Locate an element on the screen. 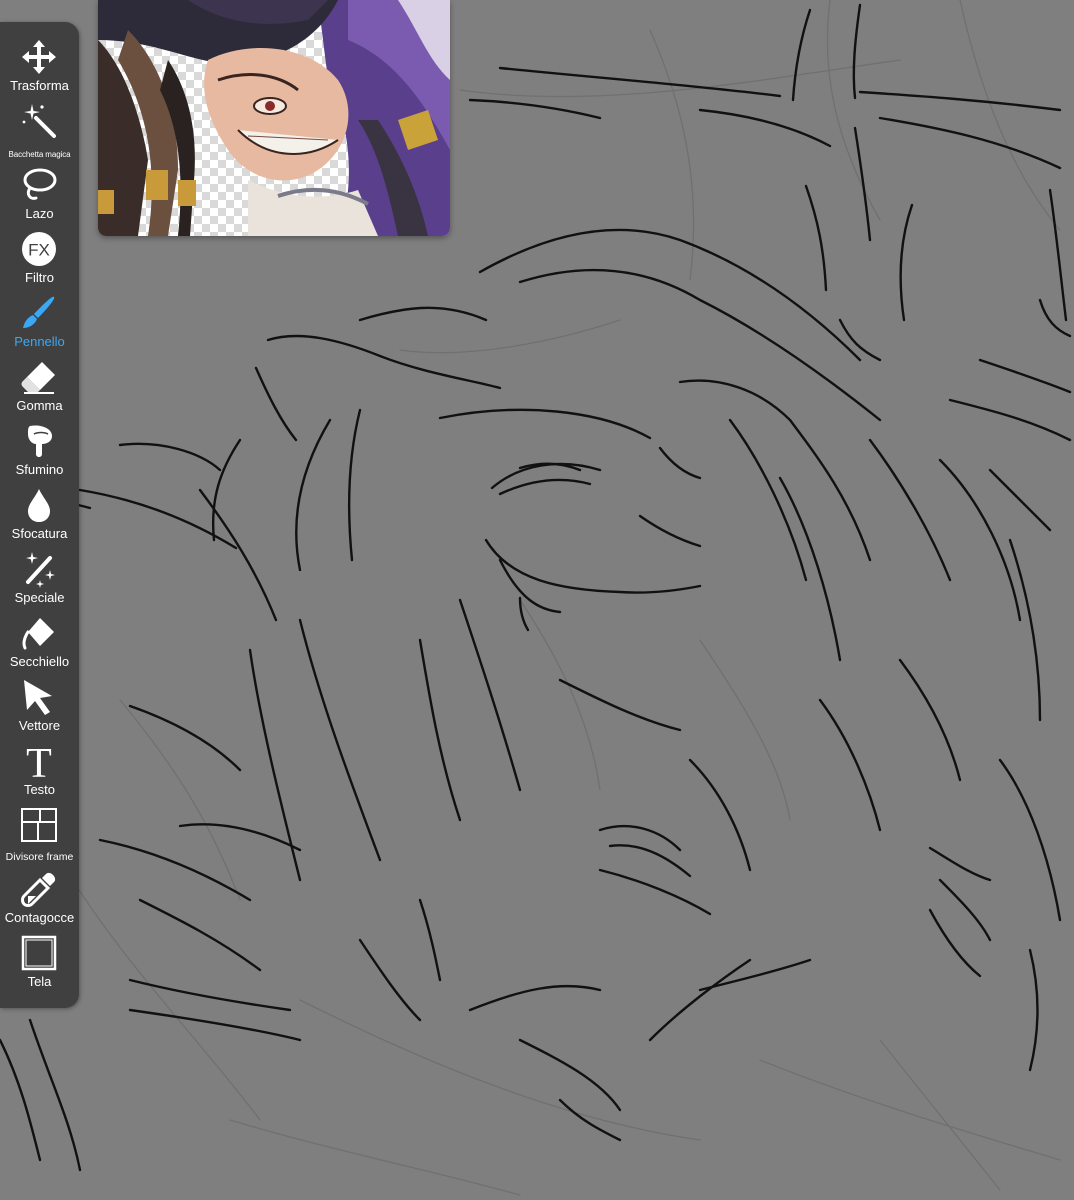 The width and height of the screenshot is (1074, 1200). tool-bacchetta-magica: Bacchetta magica is located at coordinates (39, 132).